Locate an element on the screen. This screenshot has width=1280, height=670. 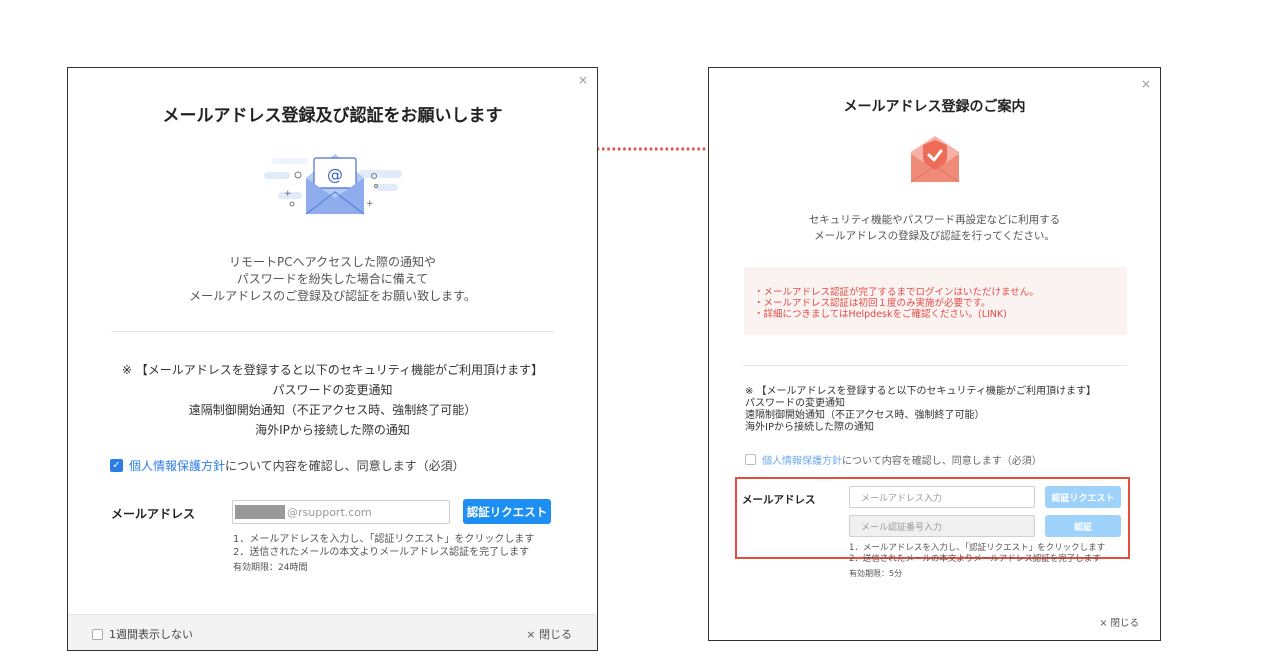
envelope-at-icon: + + @ is located at coordinates (333, 184).